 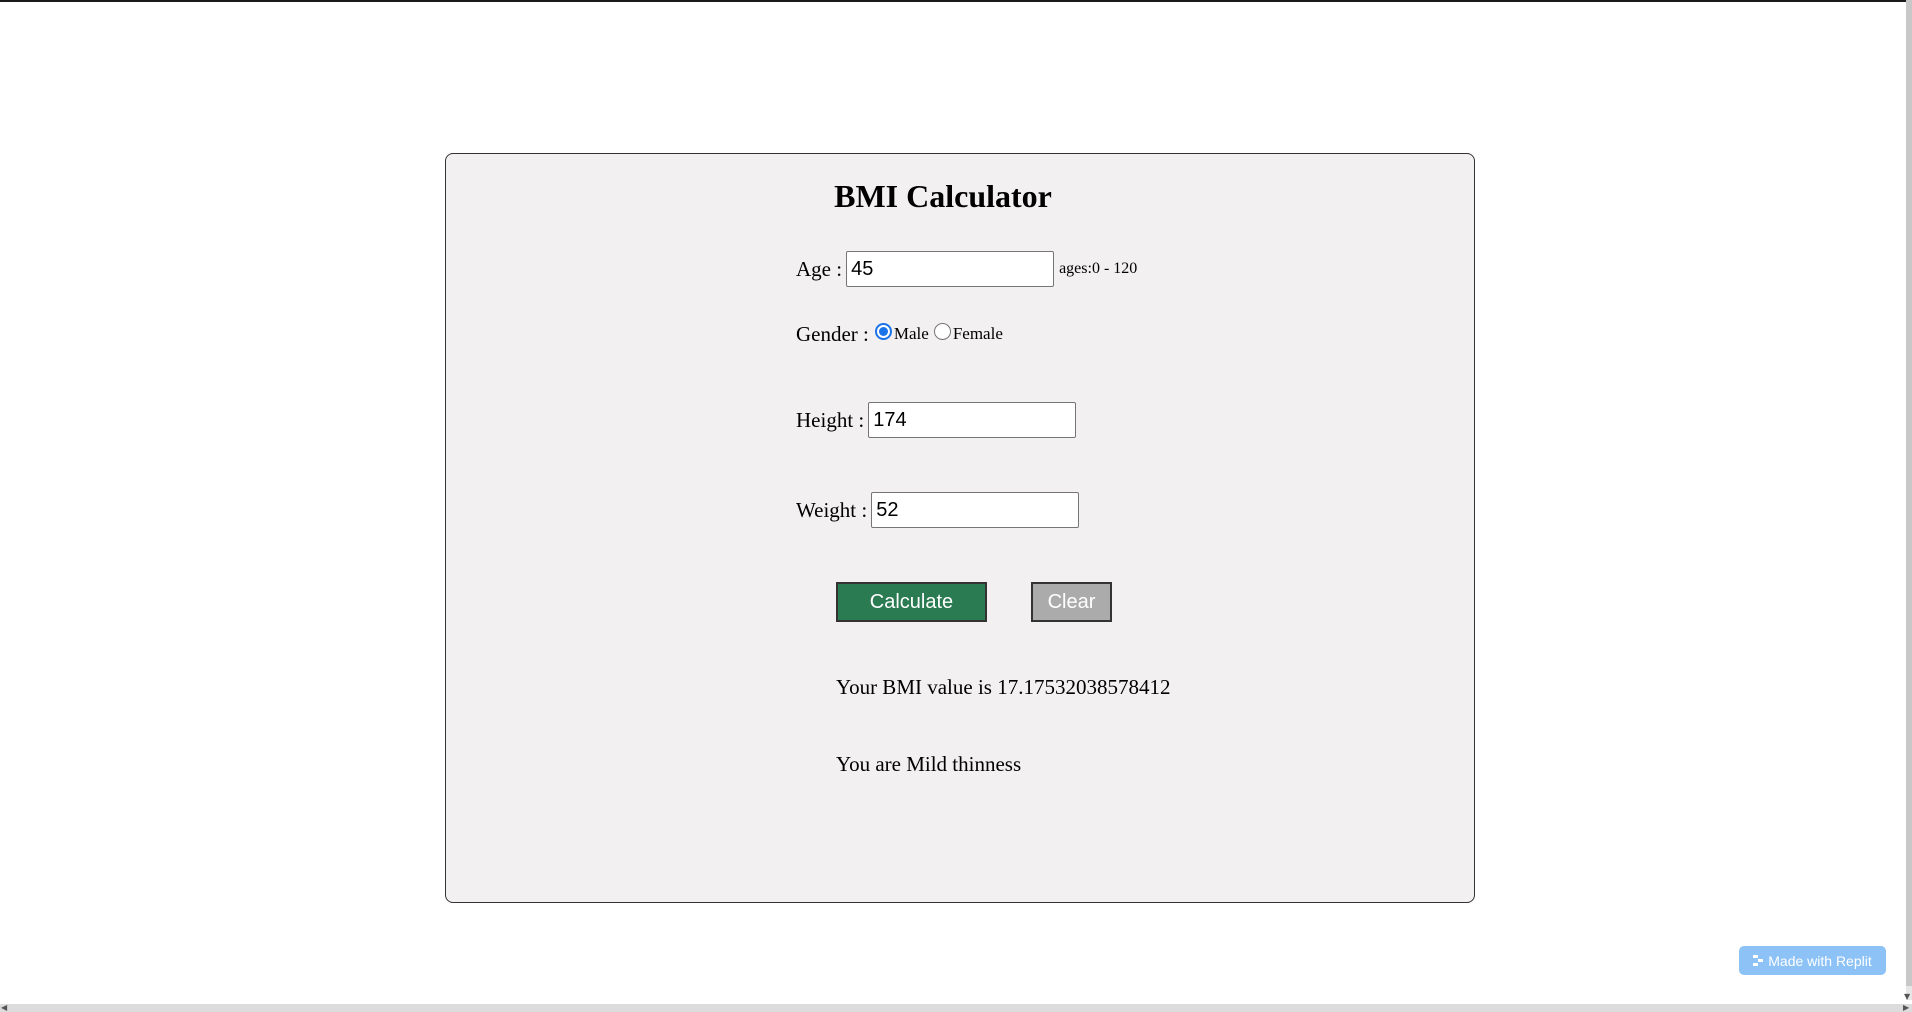 I want to click on bmi-category-text: You are Mild thinness, so click(x=929, y=764).